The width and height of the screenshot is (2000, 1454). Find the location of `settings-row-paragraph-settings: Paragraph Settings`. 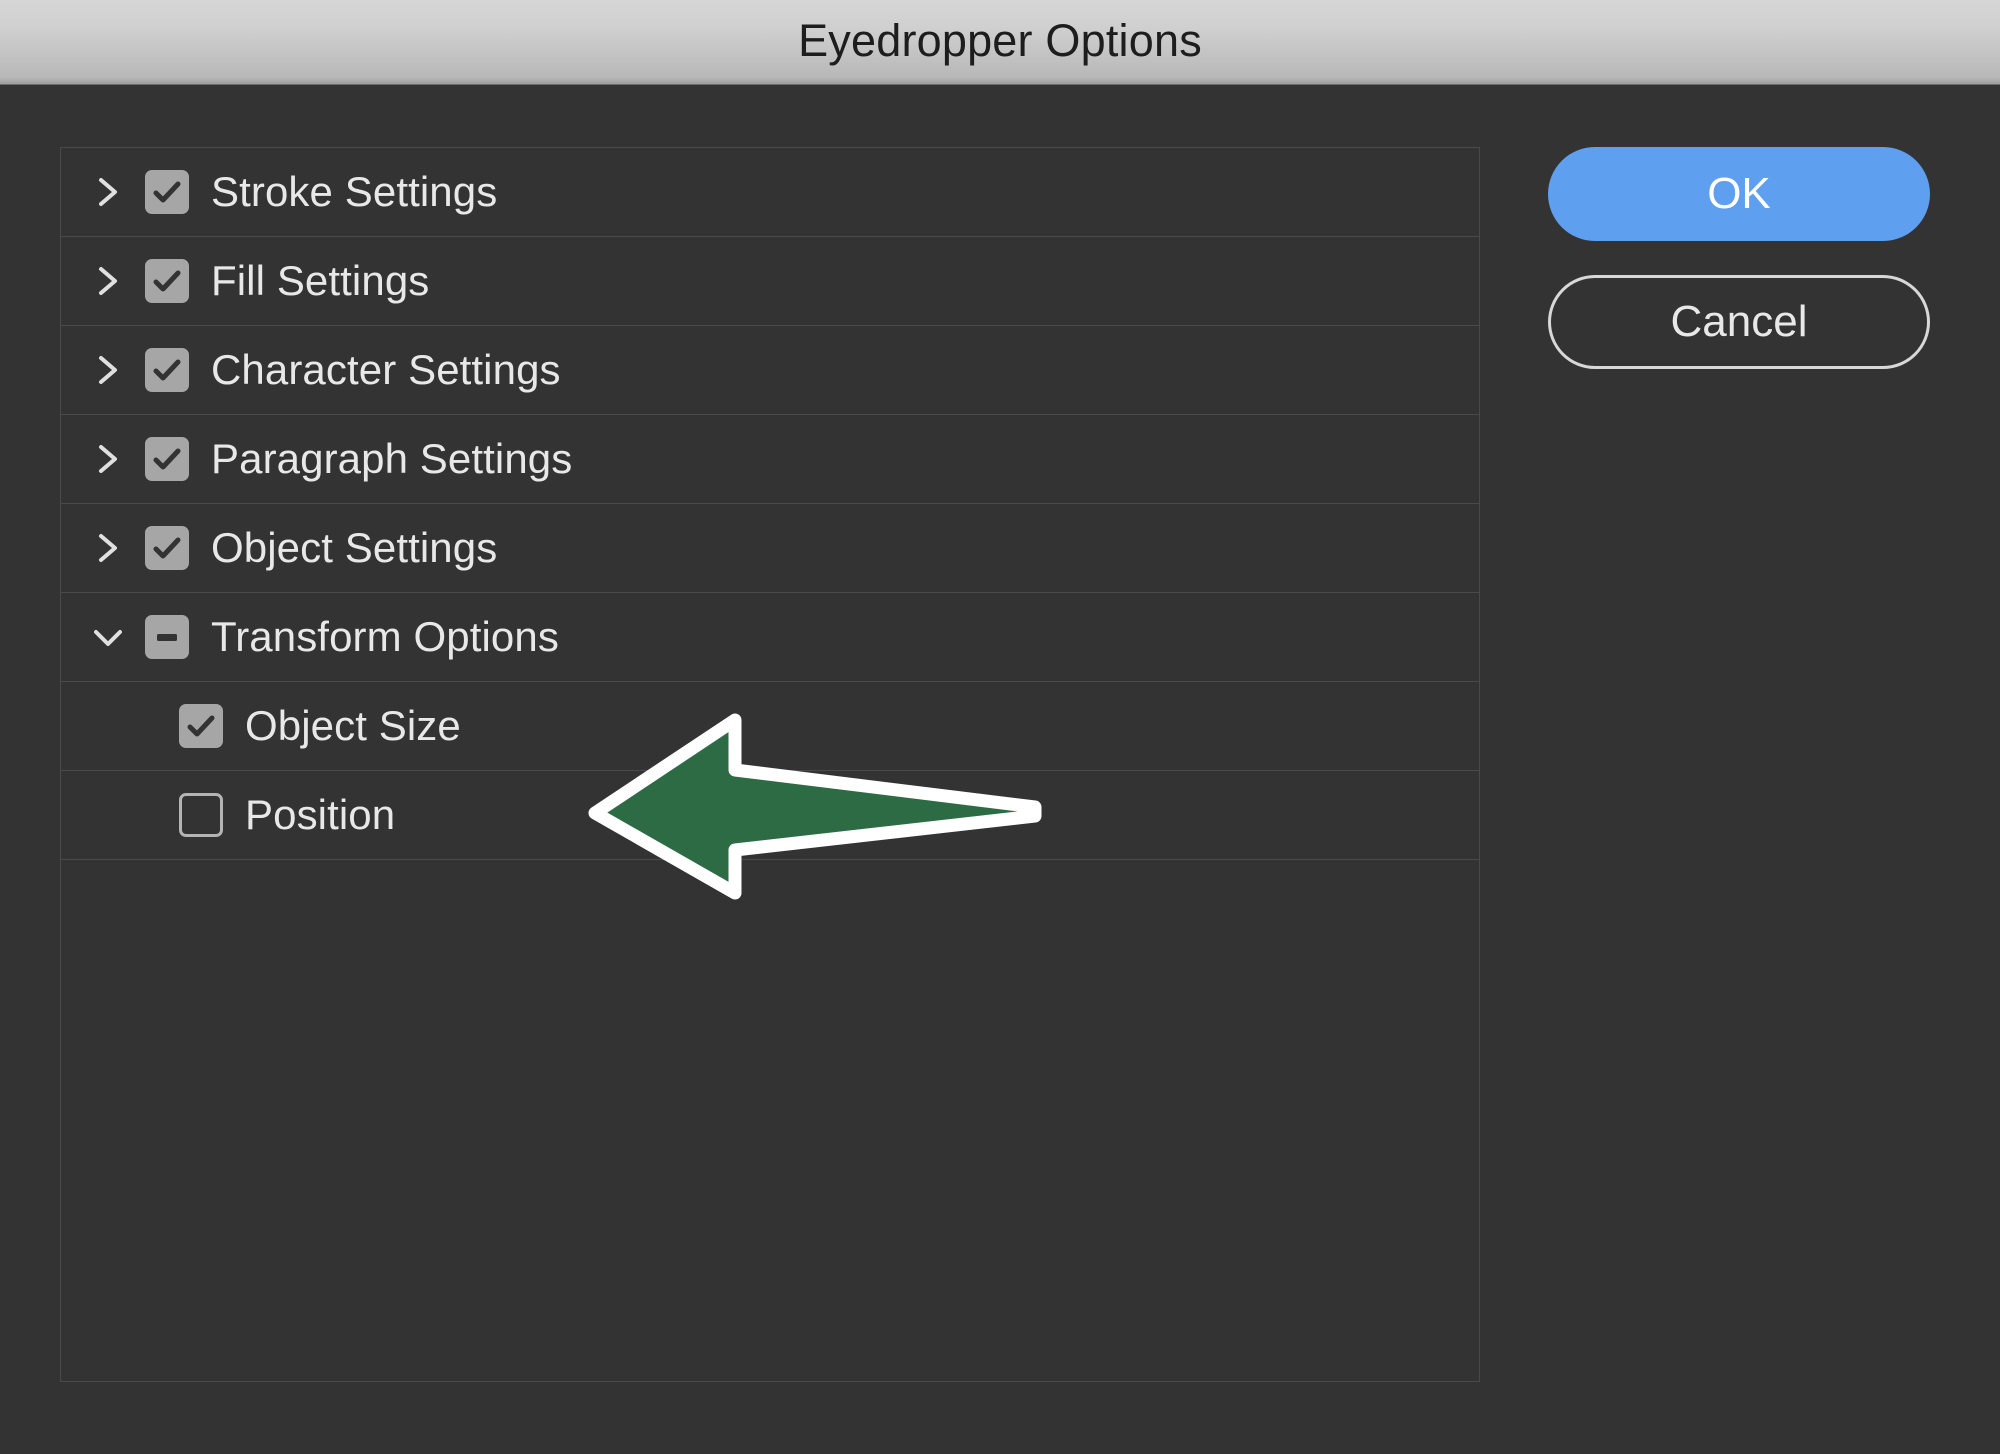

settings-row-paragraph-settings: Paragraph Settings is located at coordinates (770, 459).